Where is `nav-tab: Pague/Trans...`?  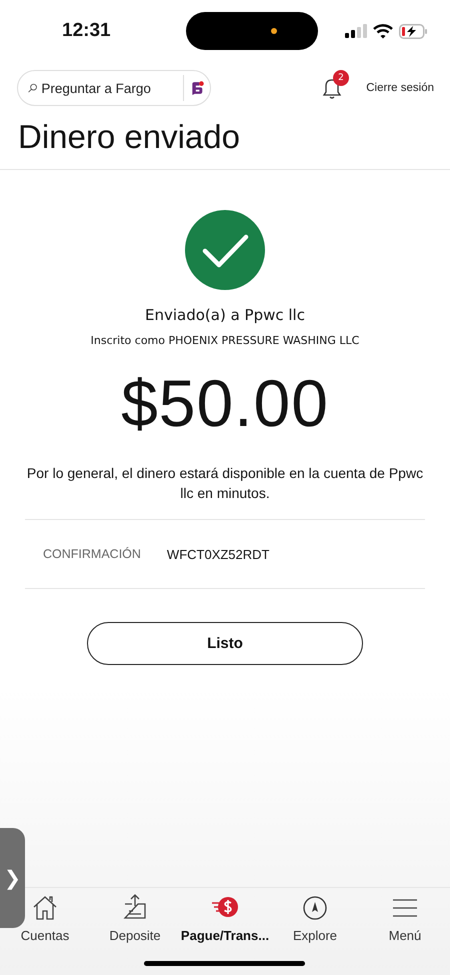
nav-tab: Pague/Trans... is located at coordinates (225, 934).